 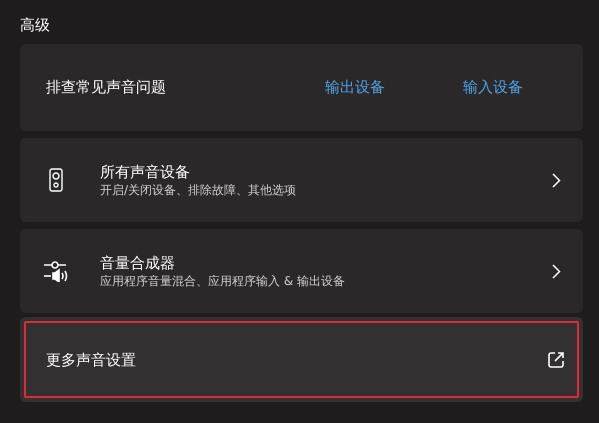 I want to click on troubleshoot-label: 排查常见声音问题, so click(x=106, y=87).